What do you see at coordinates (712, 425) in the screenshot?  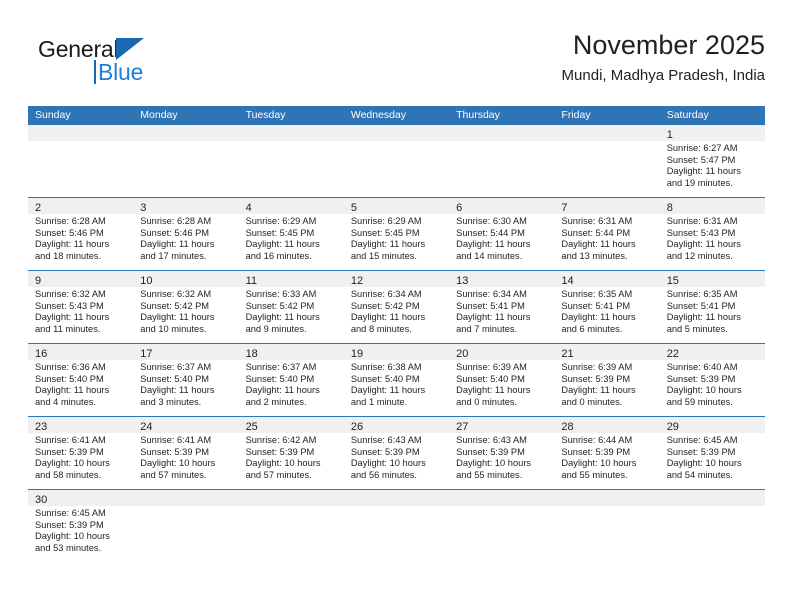 I see `day-number-band: 29` at bounding box center [712, 425].